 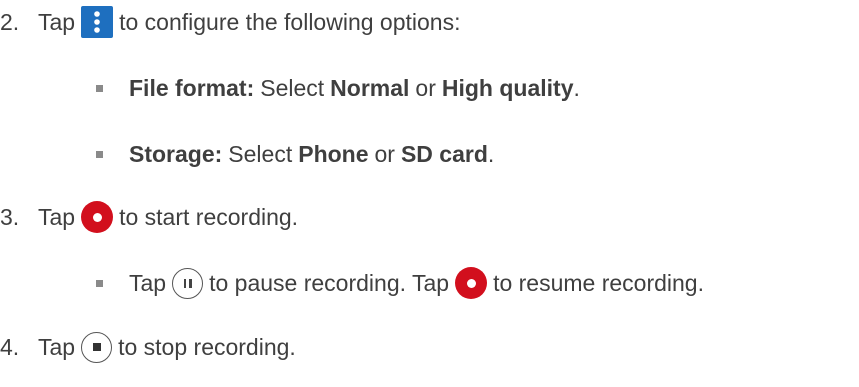 What do you see at coordinates (192, 87) in the screenshot?
I see `option-label: File format:` at bounding box center [192, 87].